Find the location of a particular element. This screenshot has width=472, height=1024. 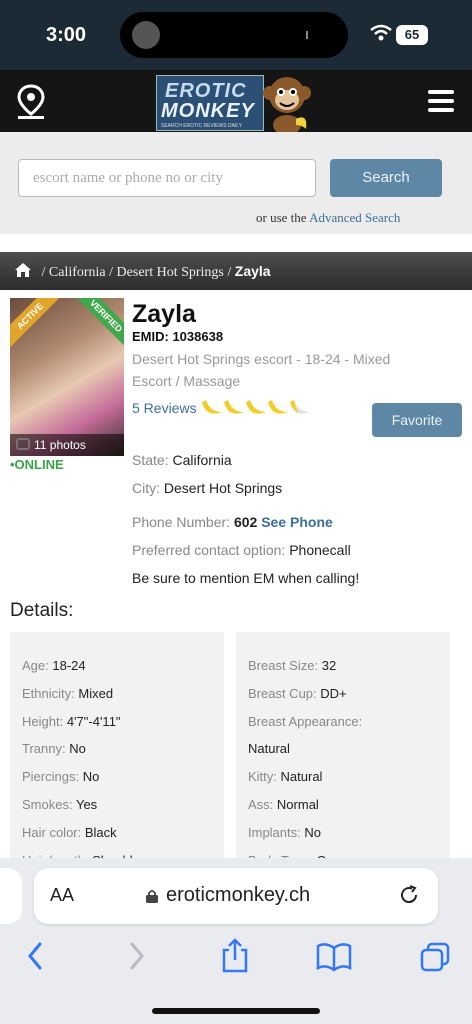

forward-icon is located at coordinates (137, 956).